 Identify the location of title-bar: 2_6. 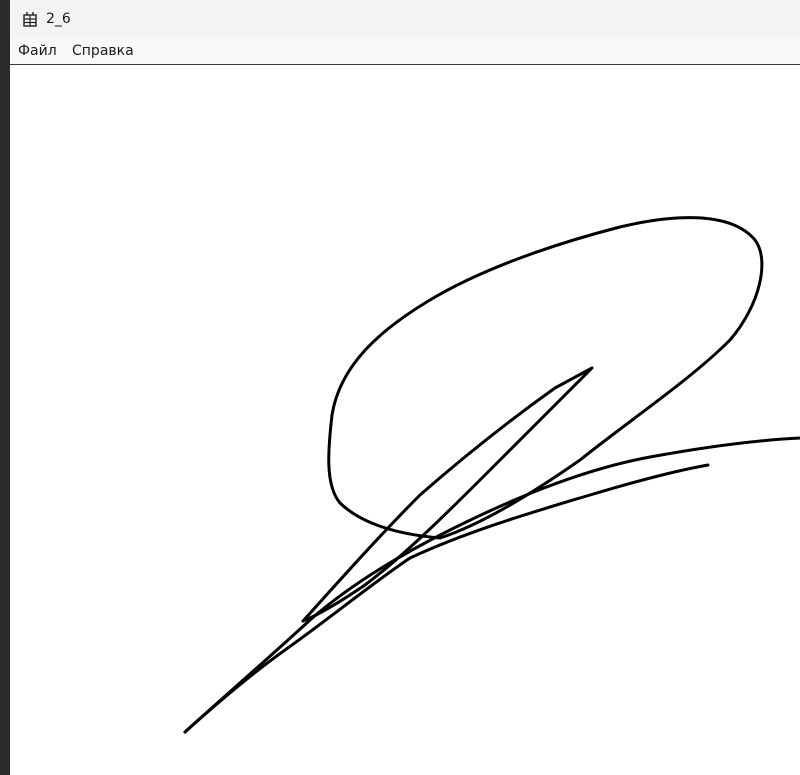
(405, 19).